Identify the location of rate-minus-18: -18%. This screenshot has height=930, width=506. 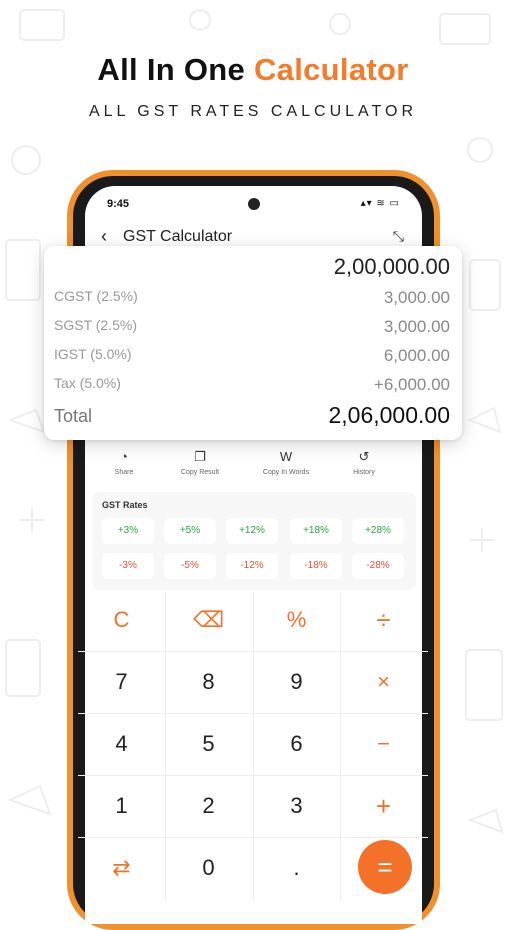
(316, 566).